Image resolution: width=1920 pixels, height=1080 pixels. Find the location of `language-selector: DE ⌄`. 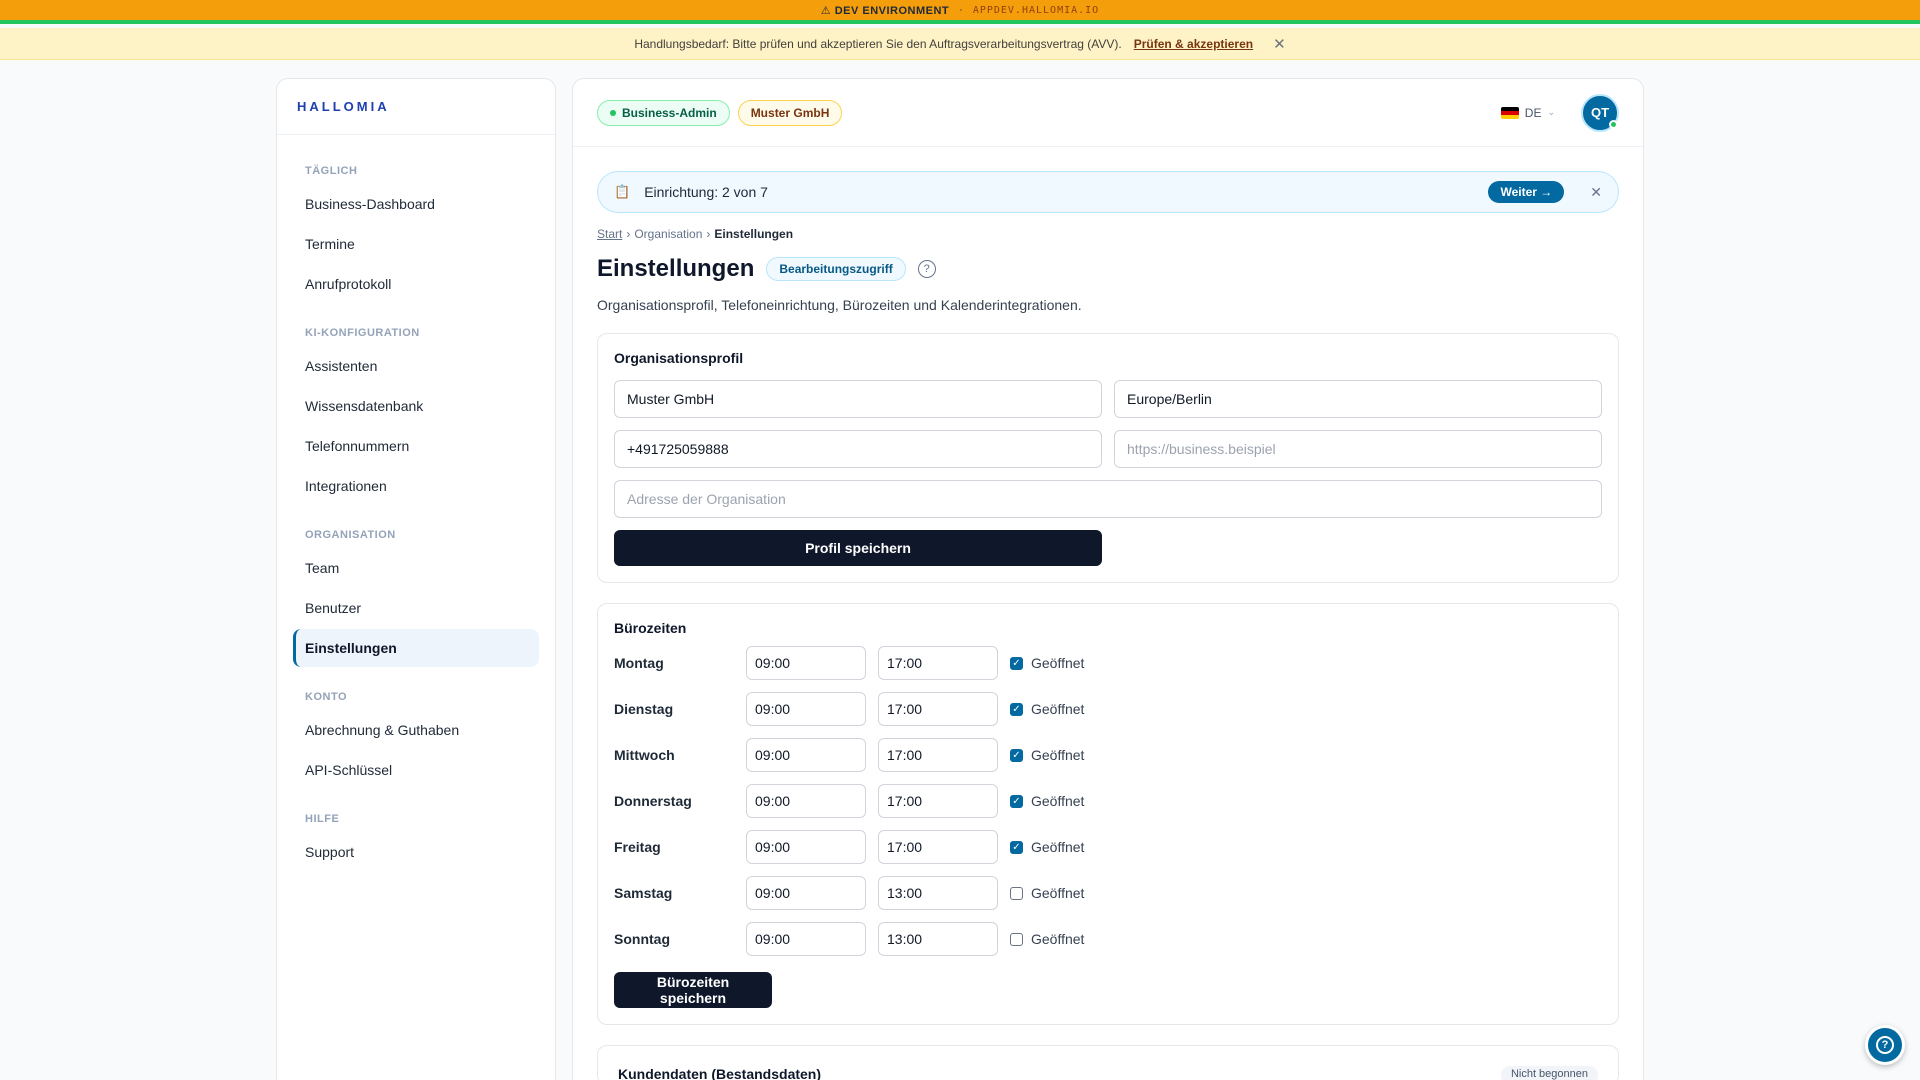

language-selector: DE ⌄ is located at coordinates (1527, 112).